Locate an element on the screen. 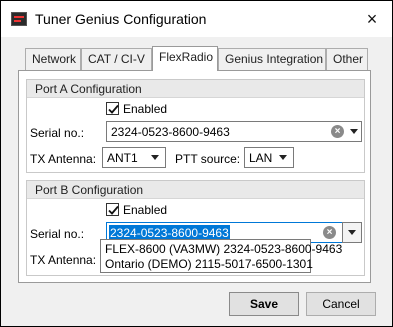 The image size is (393, 327). save-button: Save is located at coordinates (264, 304).